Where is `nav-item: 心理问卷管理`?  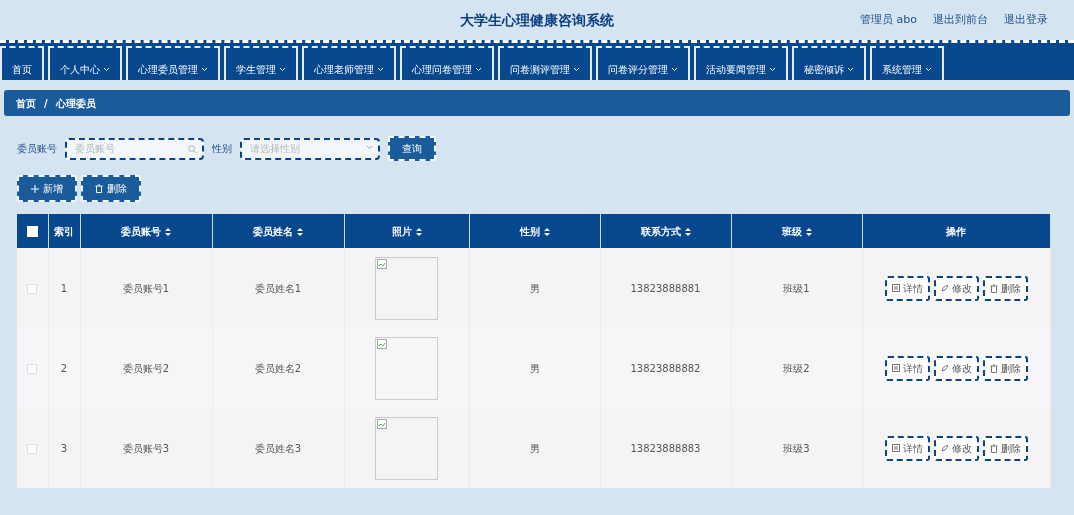 nav-item: 心理问卷管理 is located at coordinates (447, 63).